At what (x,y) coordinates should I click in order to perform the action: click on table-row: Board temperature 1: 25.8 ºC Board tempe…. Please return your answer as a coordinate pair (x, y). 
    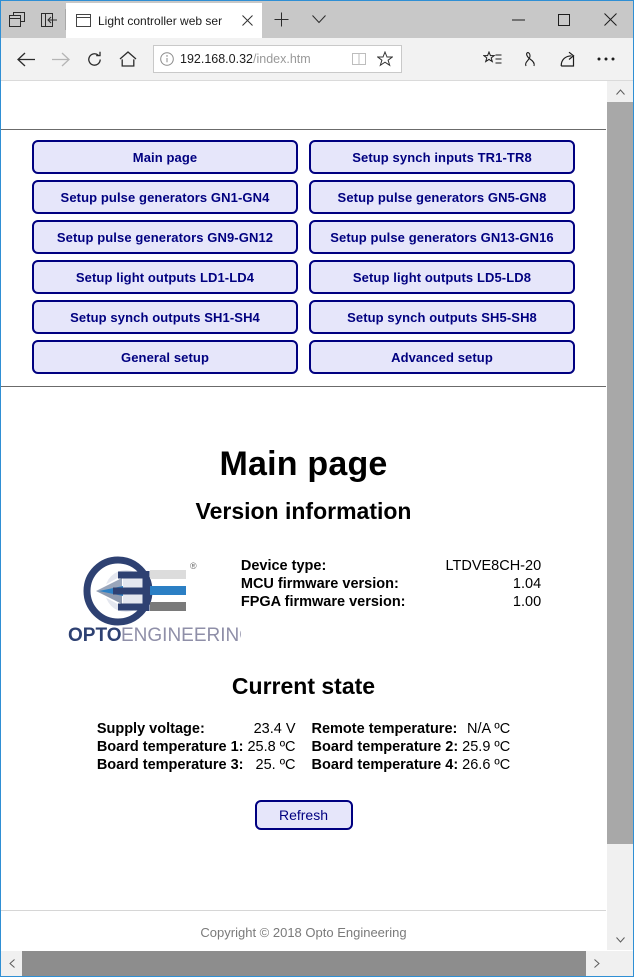
    Looking at the image, I should click on (303, 747).